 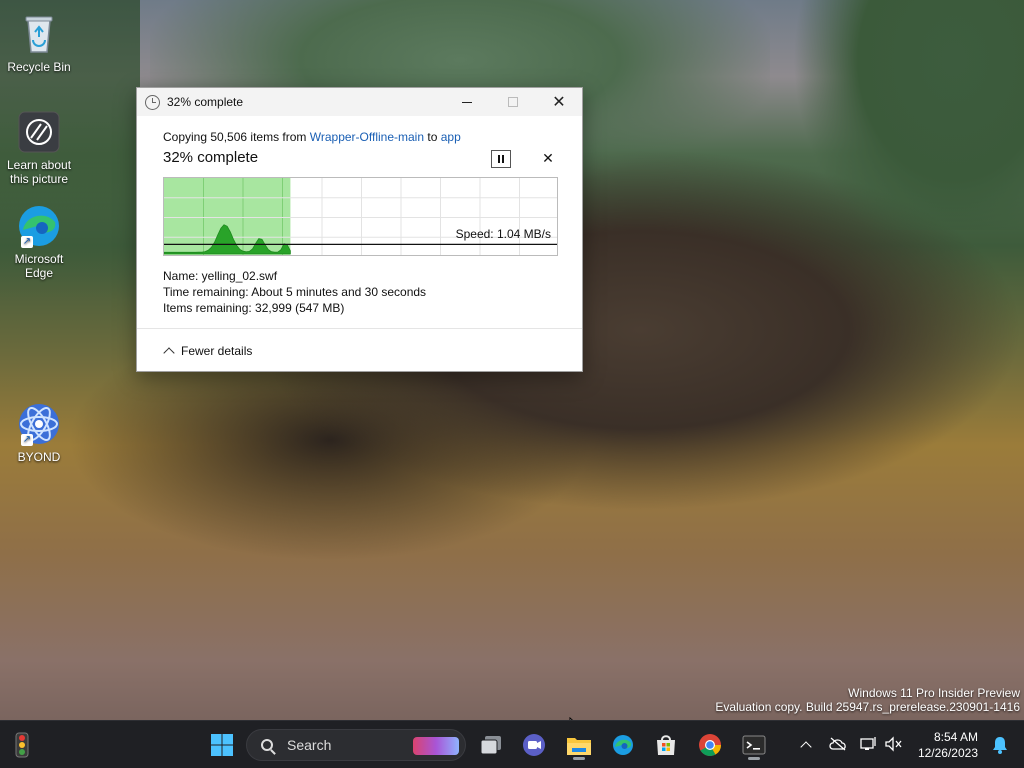 I want to click on cancel-copy-button: ✕, so click(x=548, y=158).